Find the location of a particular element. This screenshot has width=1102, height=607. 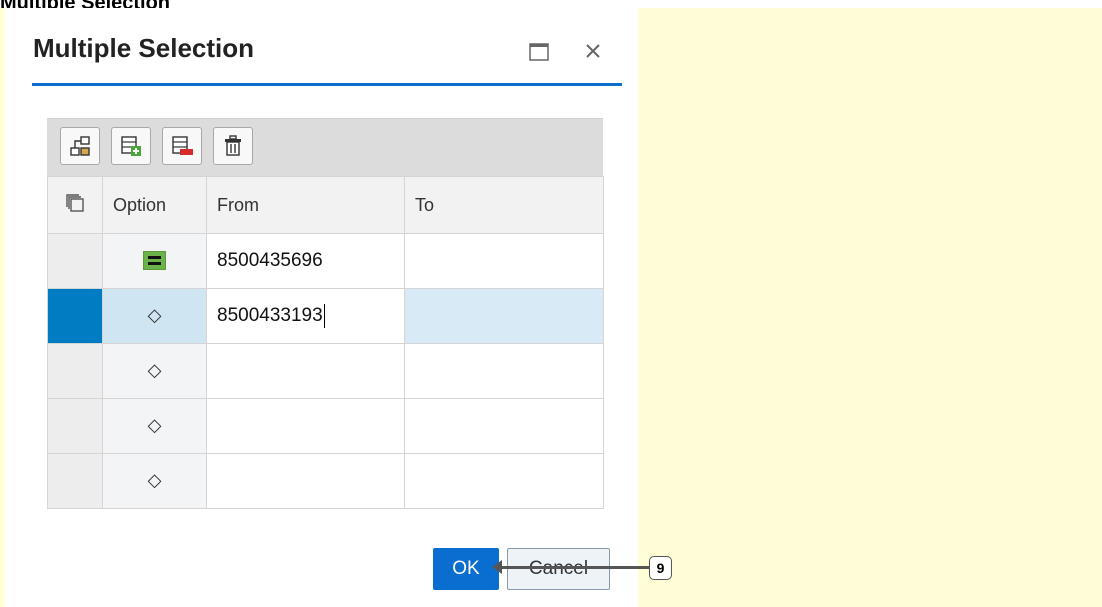

insert-row-button is located at coordinates (131, 146).